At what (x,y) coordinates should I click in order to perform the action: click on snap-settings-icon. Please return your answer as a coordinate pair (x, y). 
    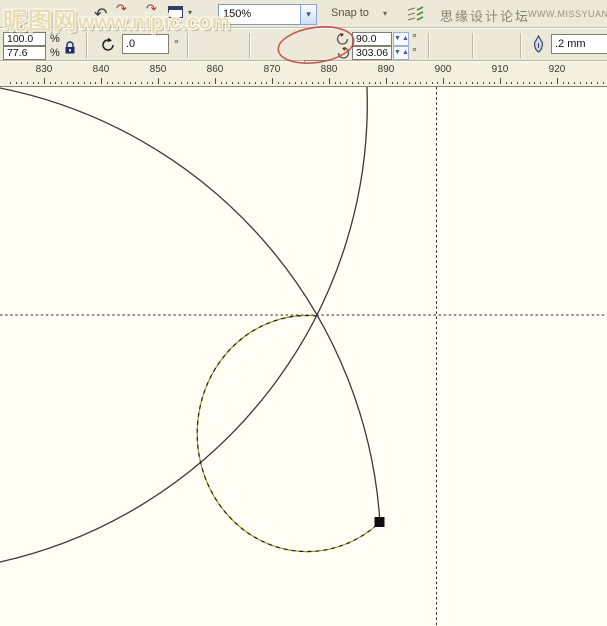
    Looking at the image, I should click on (416, 14).